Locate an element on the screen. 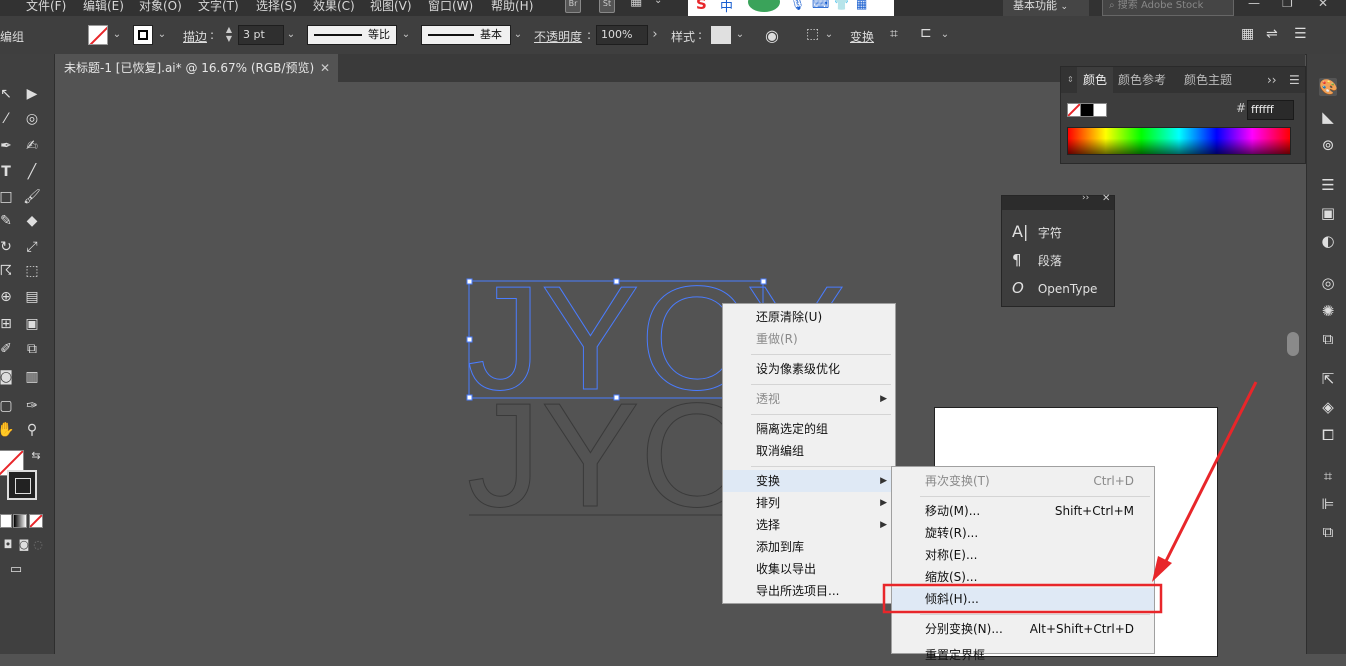 This screenshot has width=1346, height=666. warp-tool-icon: ☈ is located at coordinates (8, 271).